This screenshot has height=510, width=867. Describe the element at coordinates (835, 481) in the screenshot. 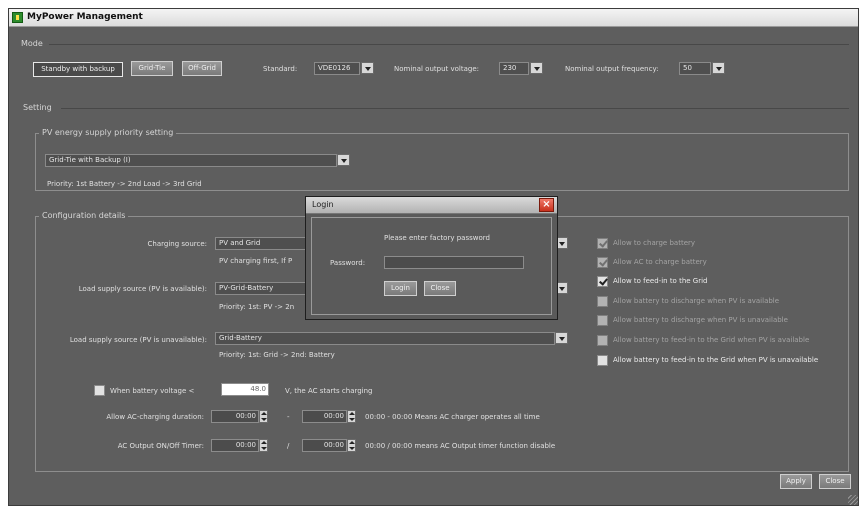

I see `close-button: Close` at that location.